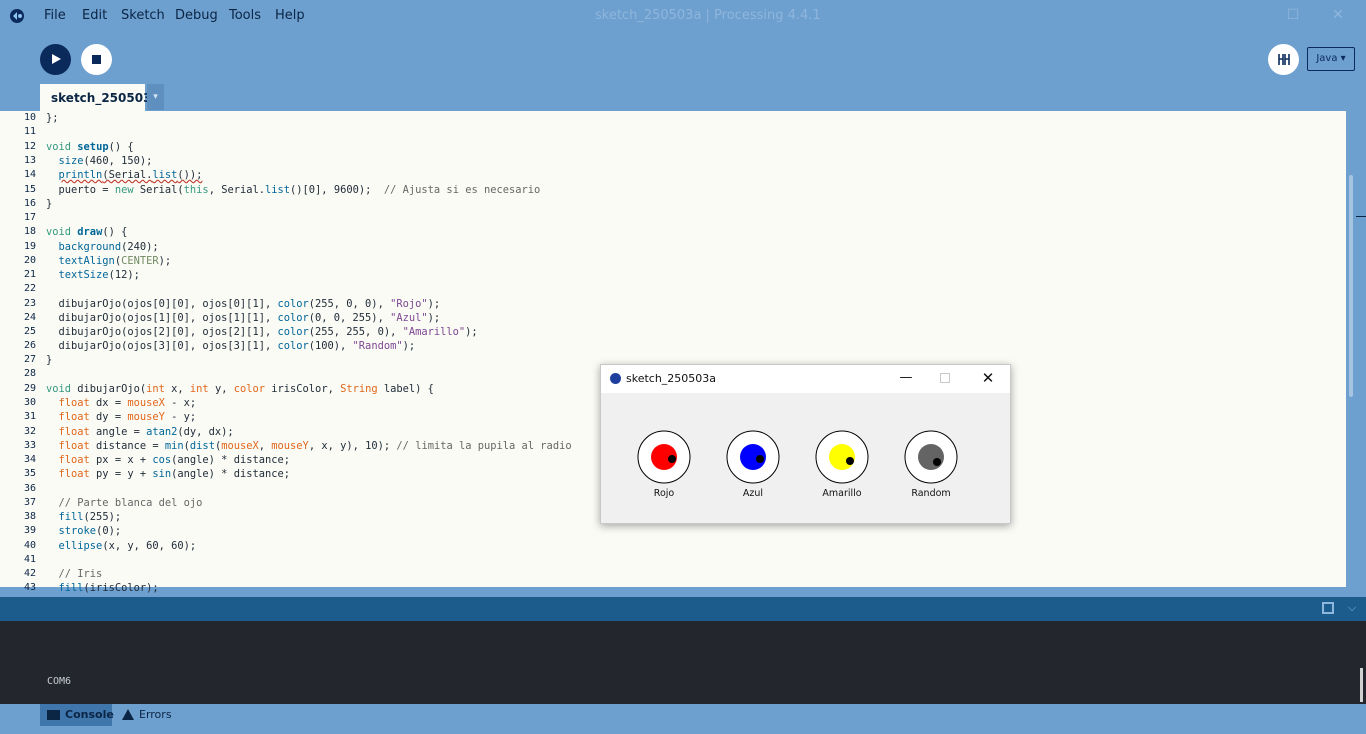  Describe the element at coordinates (146, 715) in the screenshot. I see `tab-errors: Errors` at that location.